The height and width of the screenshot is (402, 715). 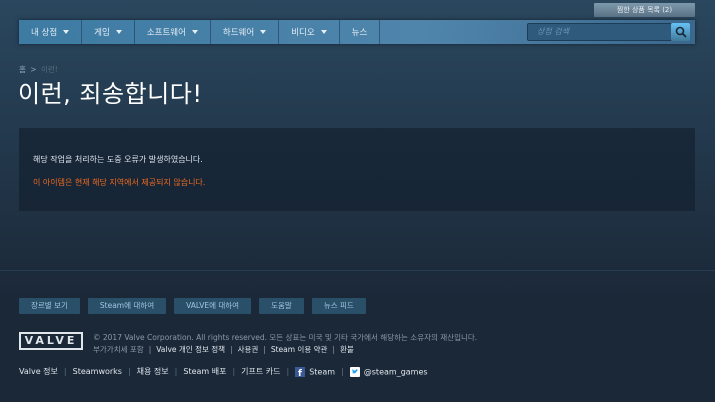 What do you see at coordinates (338, 306) in the screenshot?
I see `news-feed-button: 뉴스 피드` at bounding box center [338, 306].